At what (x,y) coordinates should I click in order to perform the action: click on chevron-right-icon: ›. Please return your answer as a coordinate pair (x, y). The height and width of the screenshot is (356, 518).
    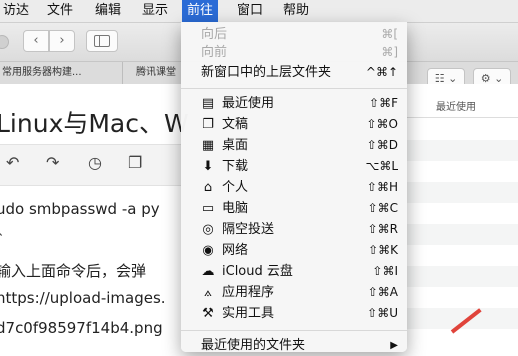
    Looking at the image, I should click on (62, 40).